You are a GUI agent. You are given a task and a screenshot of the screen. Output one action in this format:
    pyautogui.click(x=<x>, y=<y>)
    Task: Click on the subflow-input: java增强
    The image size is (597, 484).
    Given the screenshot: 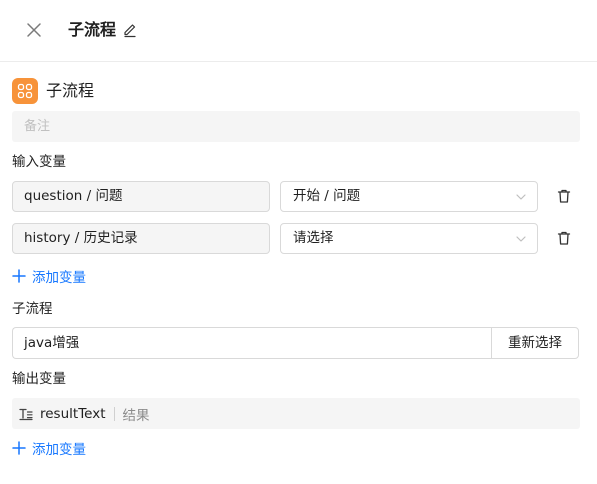 What is the action you would take?
    pyautogui.click(x=252, y=343)
    